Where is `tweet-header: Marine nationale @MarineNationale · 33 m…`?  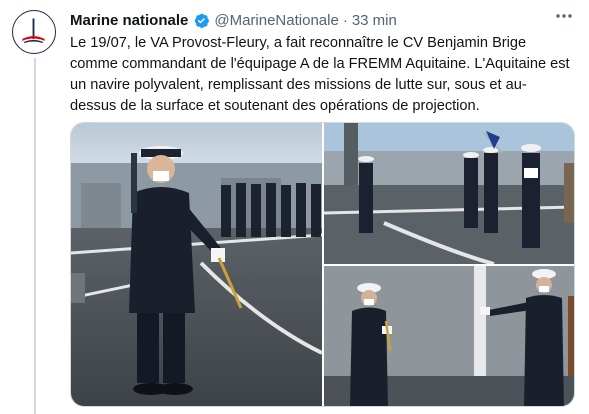 tweet-header: Marine nationale @MarineNationale · 33 m… is located at coordinates (319, 20).